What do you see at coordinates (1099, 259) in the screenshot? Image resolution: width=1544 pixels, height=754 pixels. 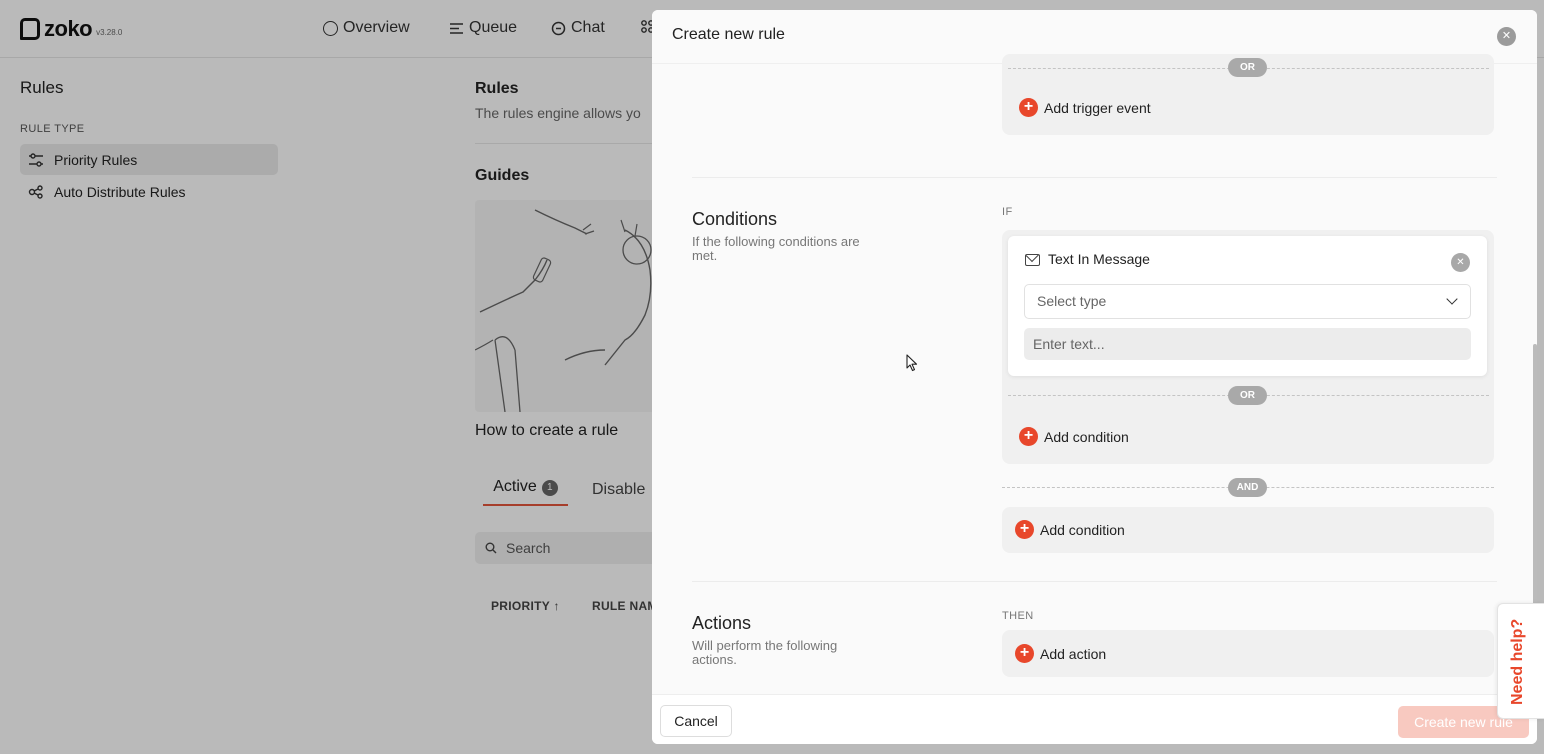 I see `condition-title: Text In Message` at bounding box center [1099, 259].